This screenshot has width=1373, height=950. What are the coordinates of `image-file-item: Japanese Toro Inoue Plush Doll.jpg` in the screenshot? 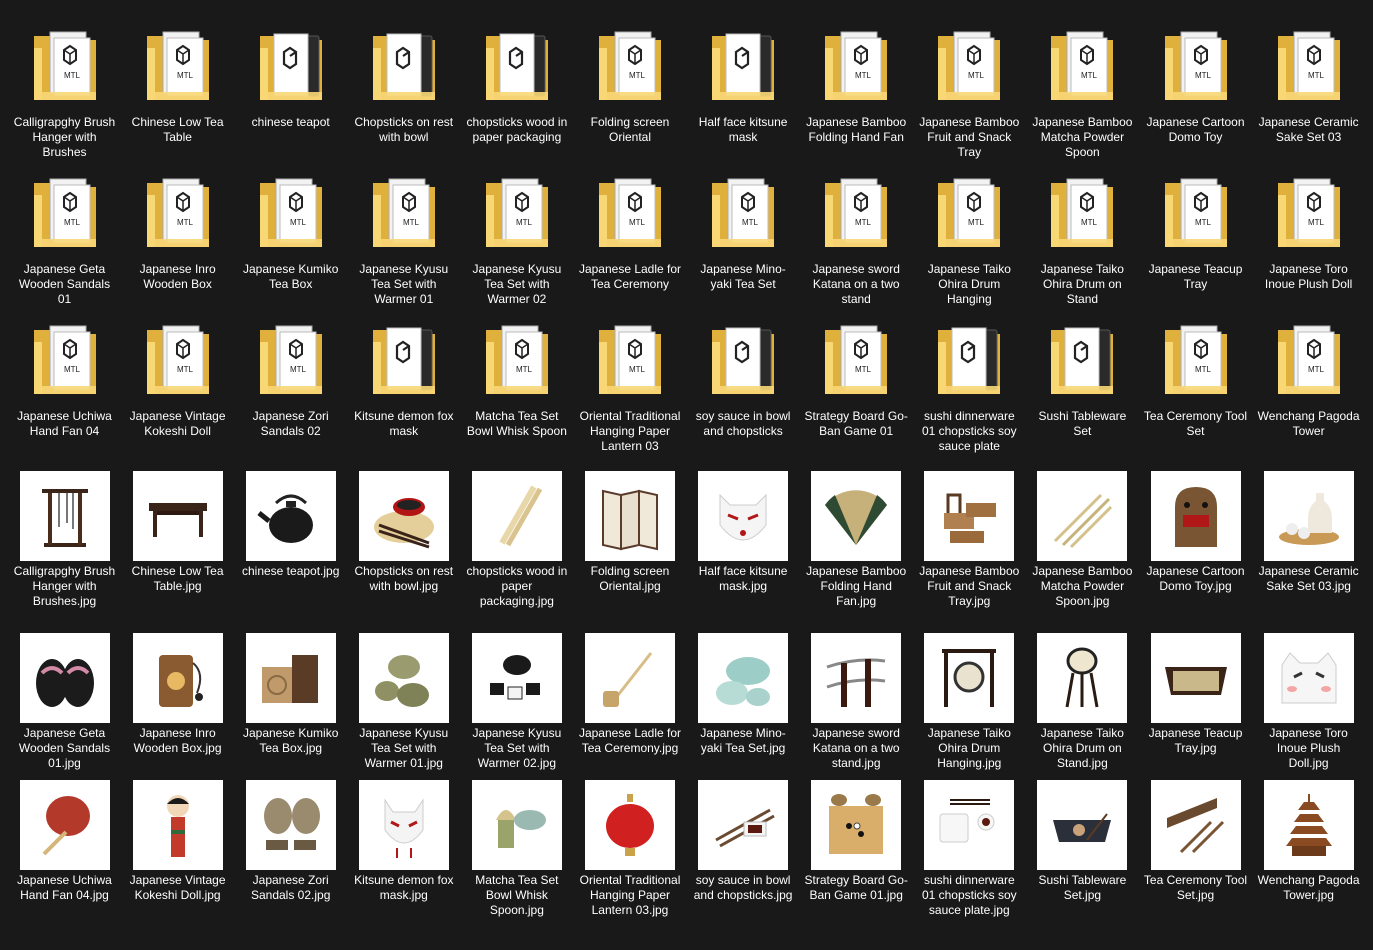 It's located at (1308, 702).